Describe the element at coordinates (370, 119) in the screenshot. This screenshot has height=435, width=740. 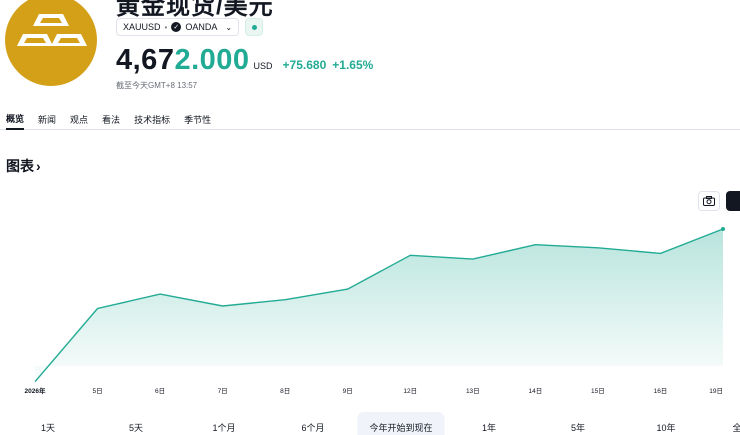
I see `tab-bar: 概览 新闻 观点 看法 技术指标 季节性` at that location.